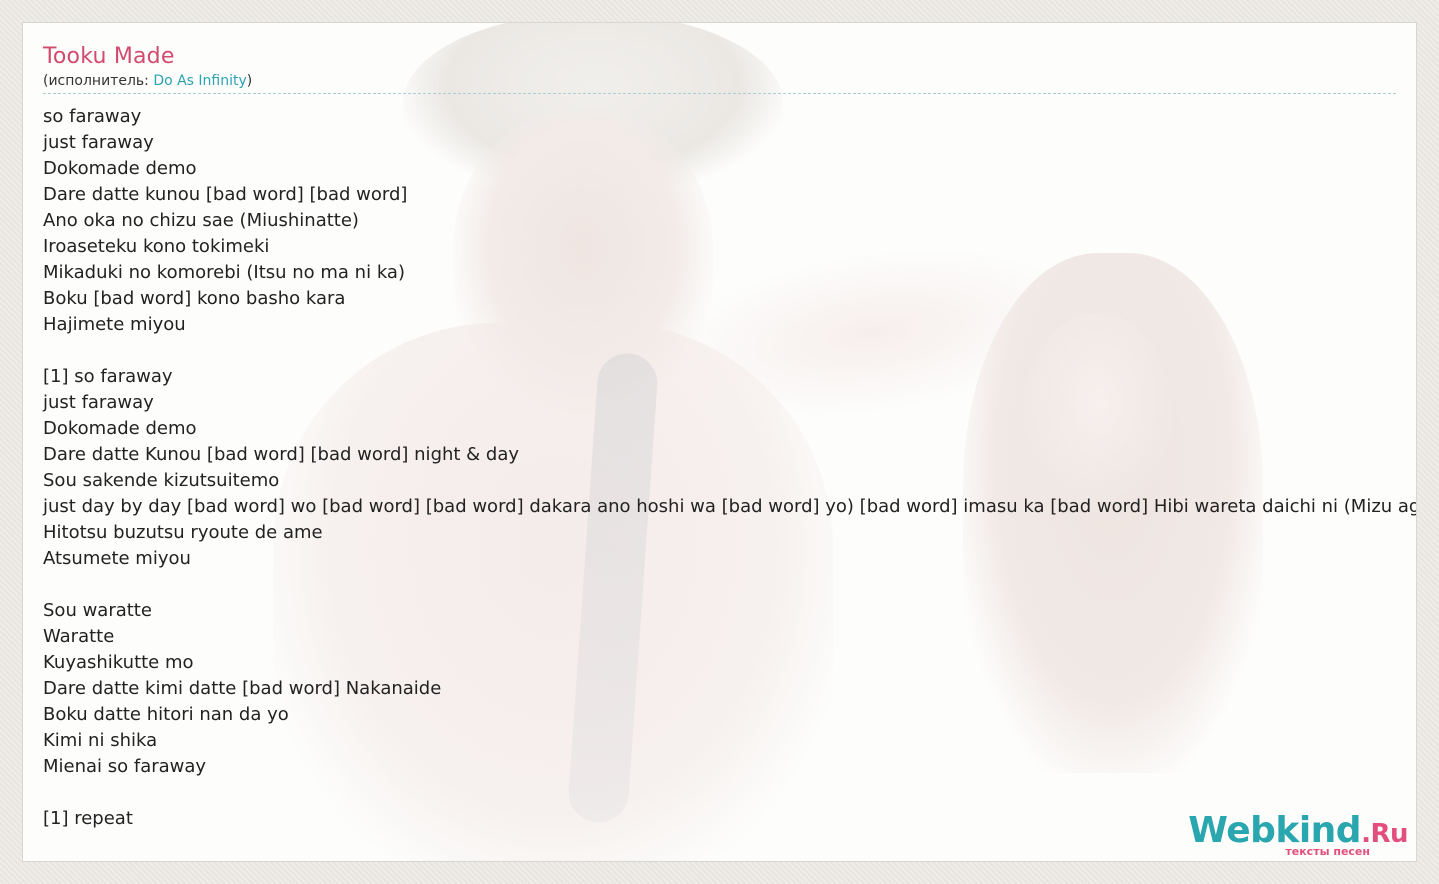 The image size is (1439, 884). What do you see at coordinates (161, 480) in the screenshot?
I see `lyric-line: Sou sakende kizutsuitemo` at bounding box center [161, 480].